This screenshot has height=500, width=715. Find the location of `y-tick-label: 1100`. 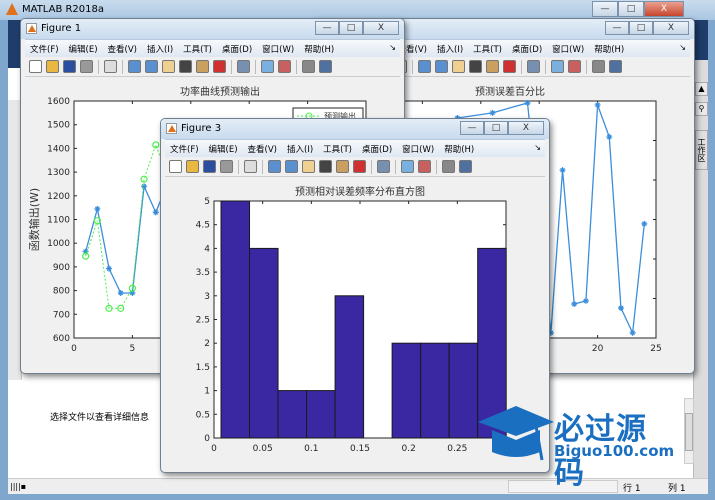

y-tick-label: 1100 is located at coordinates (58, 221).